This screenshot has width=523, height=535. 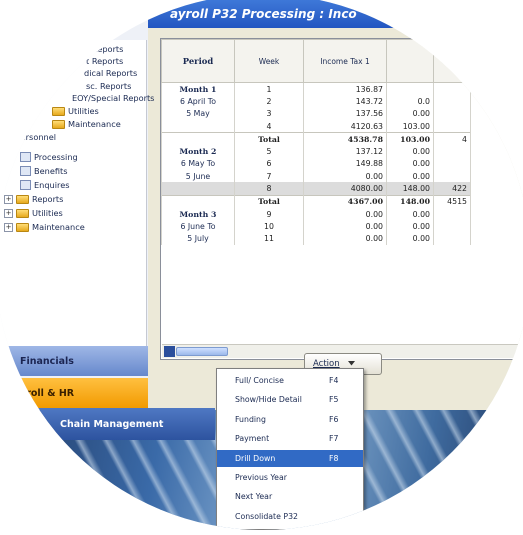 I want to click on menu-item: Funding F6, so click(x=290, y=419).